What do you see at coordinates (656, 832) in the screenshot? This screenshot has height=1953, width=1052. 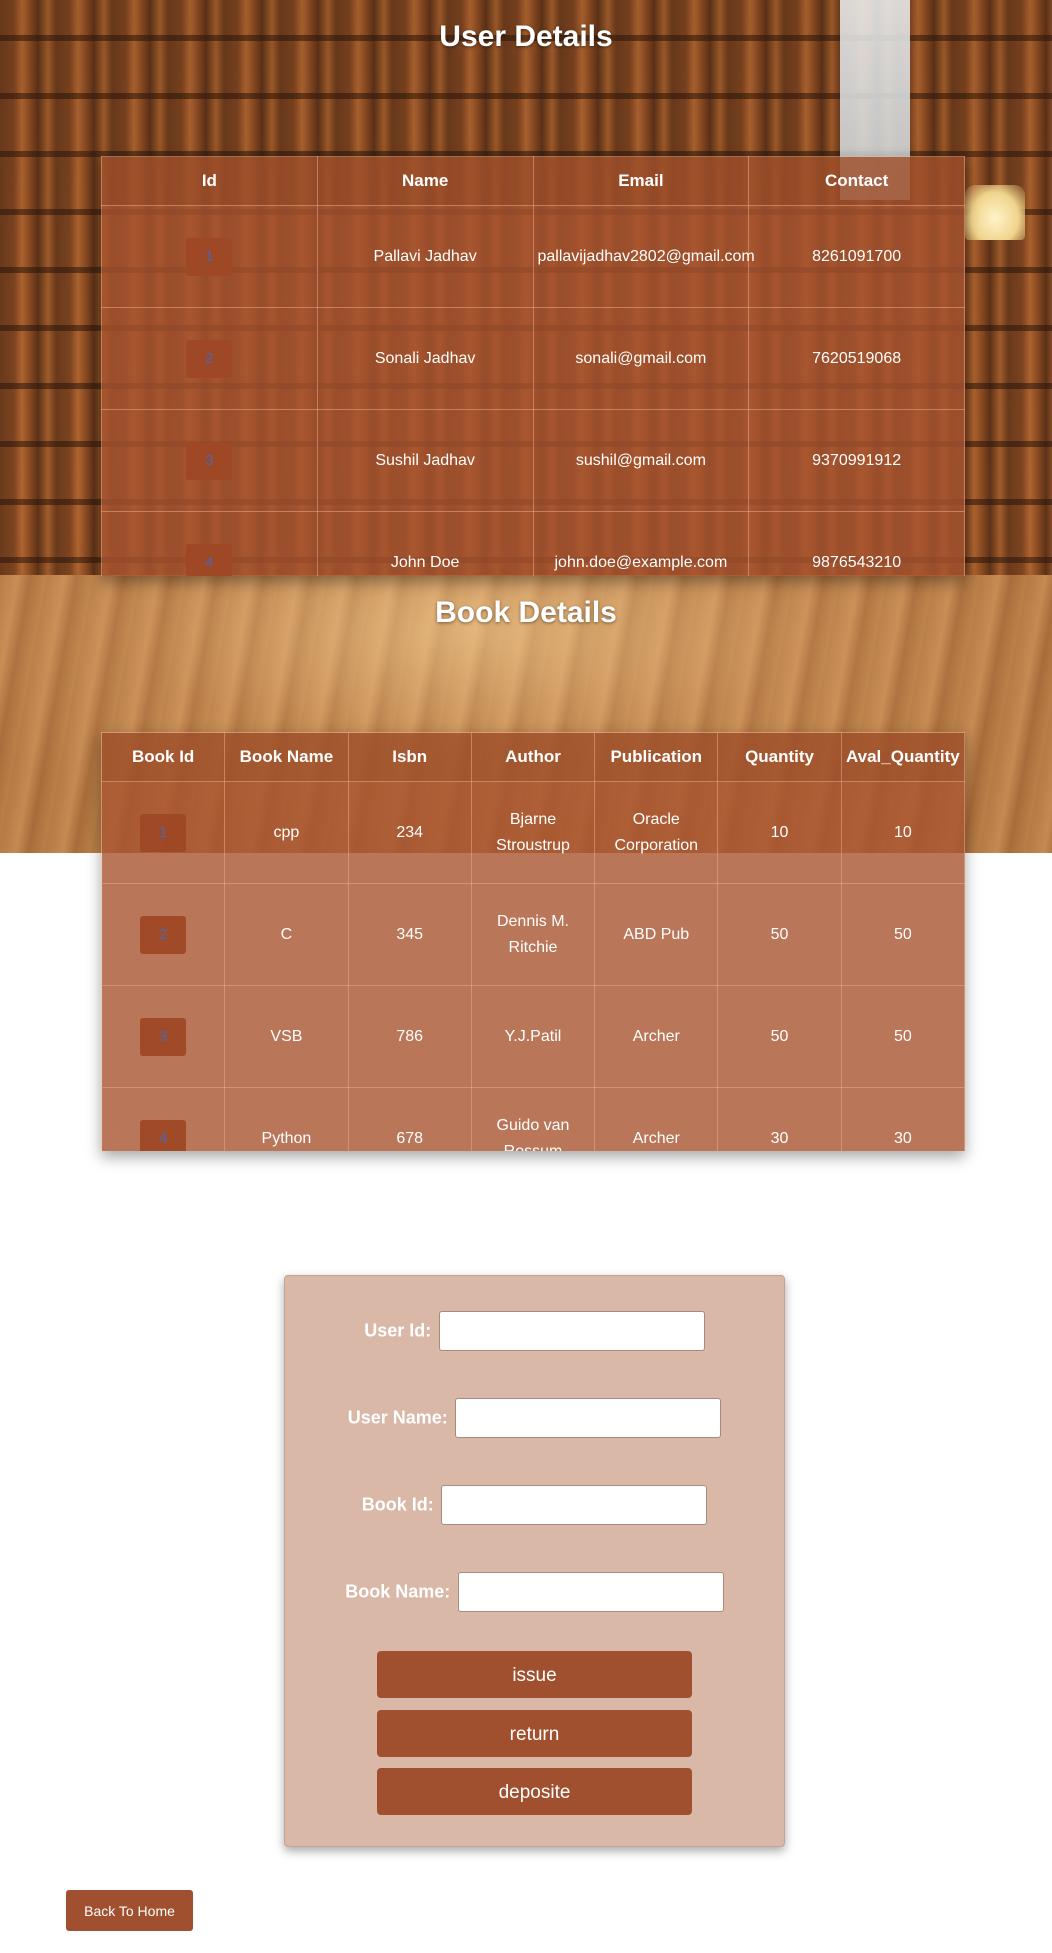 I see `book-publication-cell: Oracle Corporation` at bounding box center [656, 832].